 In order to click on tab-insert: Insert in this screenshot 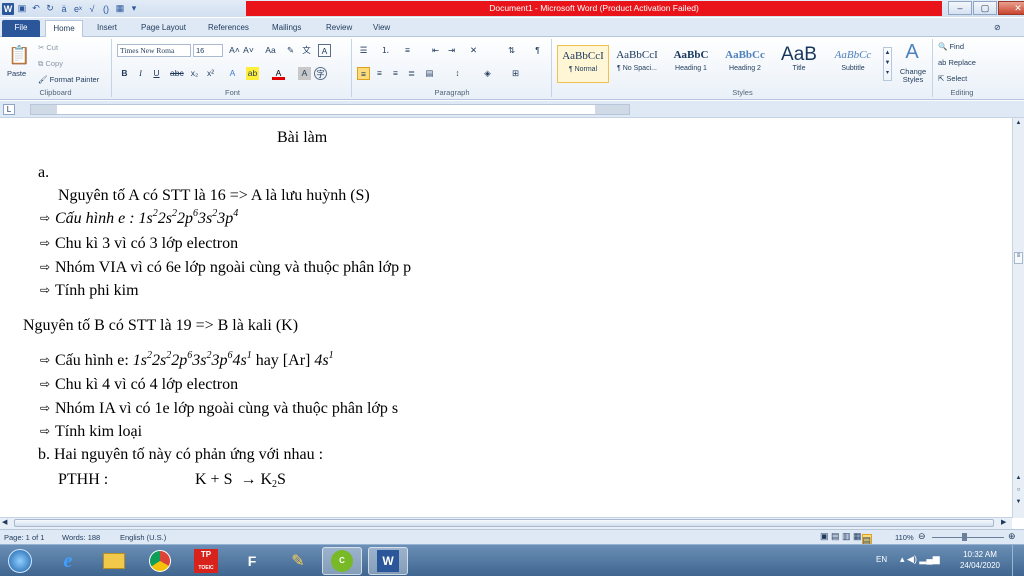, I will do `click(107, 28)`.